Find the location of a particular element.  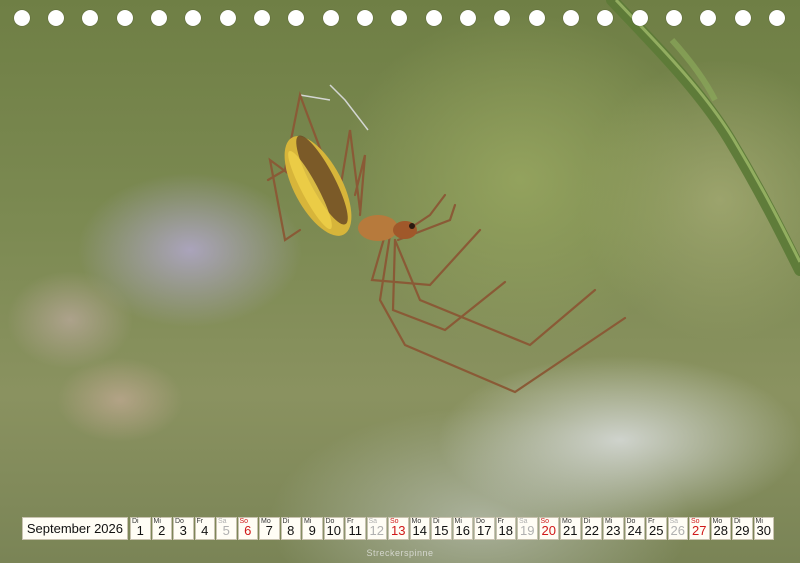

day-number: 15 is located at coordinates (441, 530).